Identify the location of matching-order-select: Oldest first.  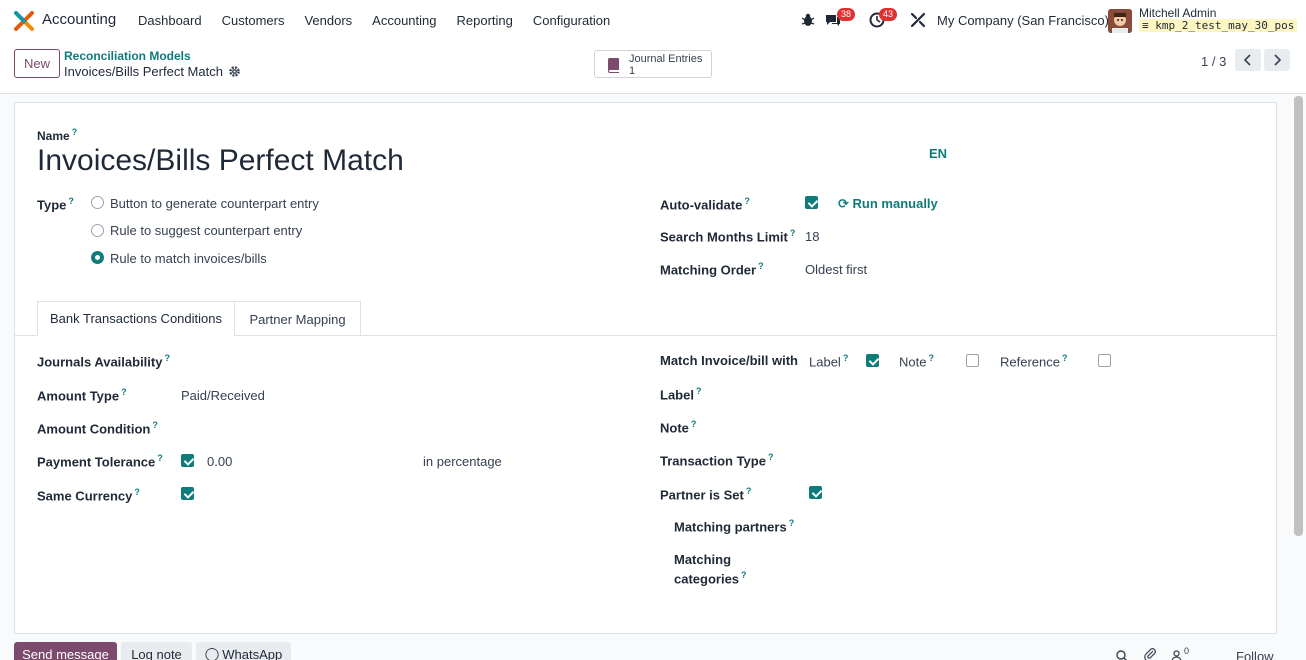
(836, 269).